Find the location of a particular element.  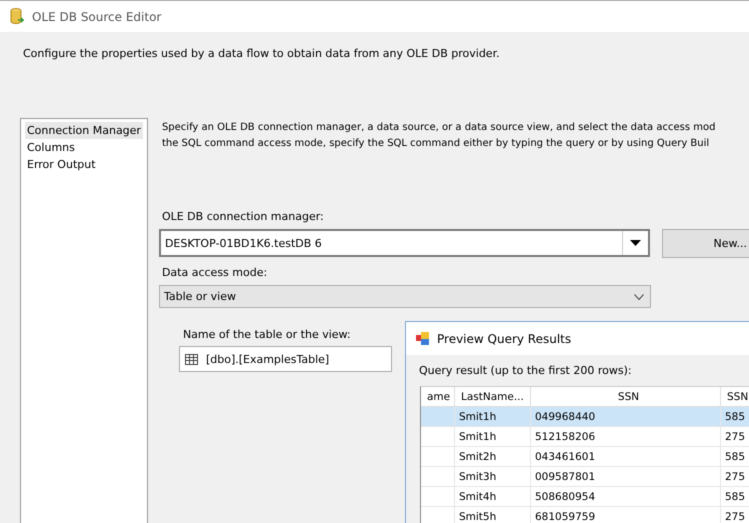

intro-text: Configure the properties used by a data flow to obtain data from any OLE DB provider. is located at coordinates (261, 53).